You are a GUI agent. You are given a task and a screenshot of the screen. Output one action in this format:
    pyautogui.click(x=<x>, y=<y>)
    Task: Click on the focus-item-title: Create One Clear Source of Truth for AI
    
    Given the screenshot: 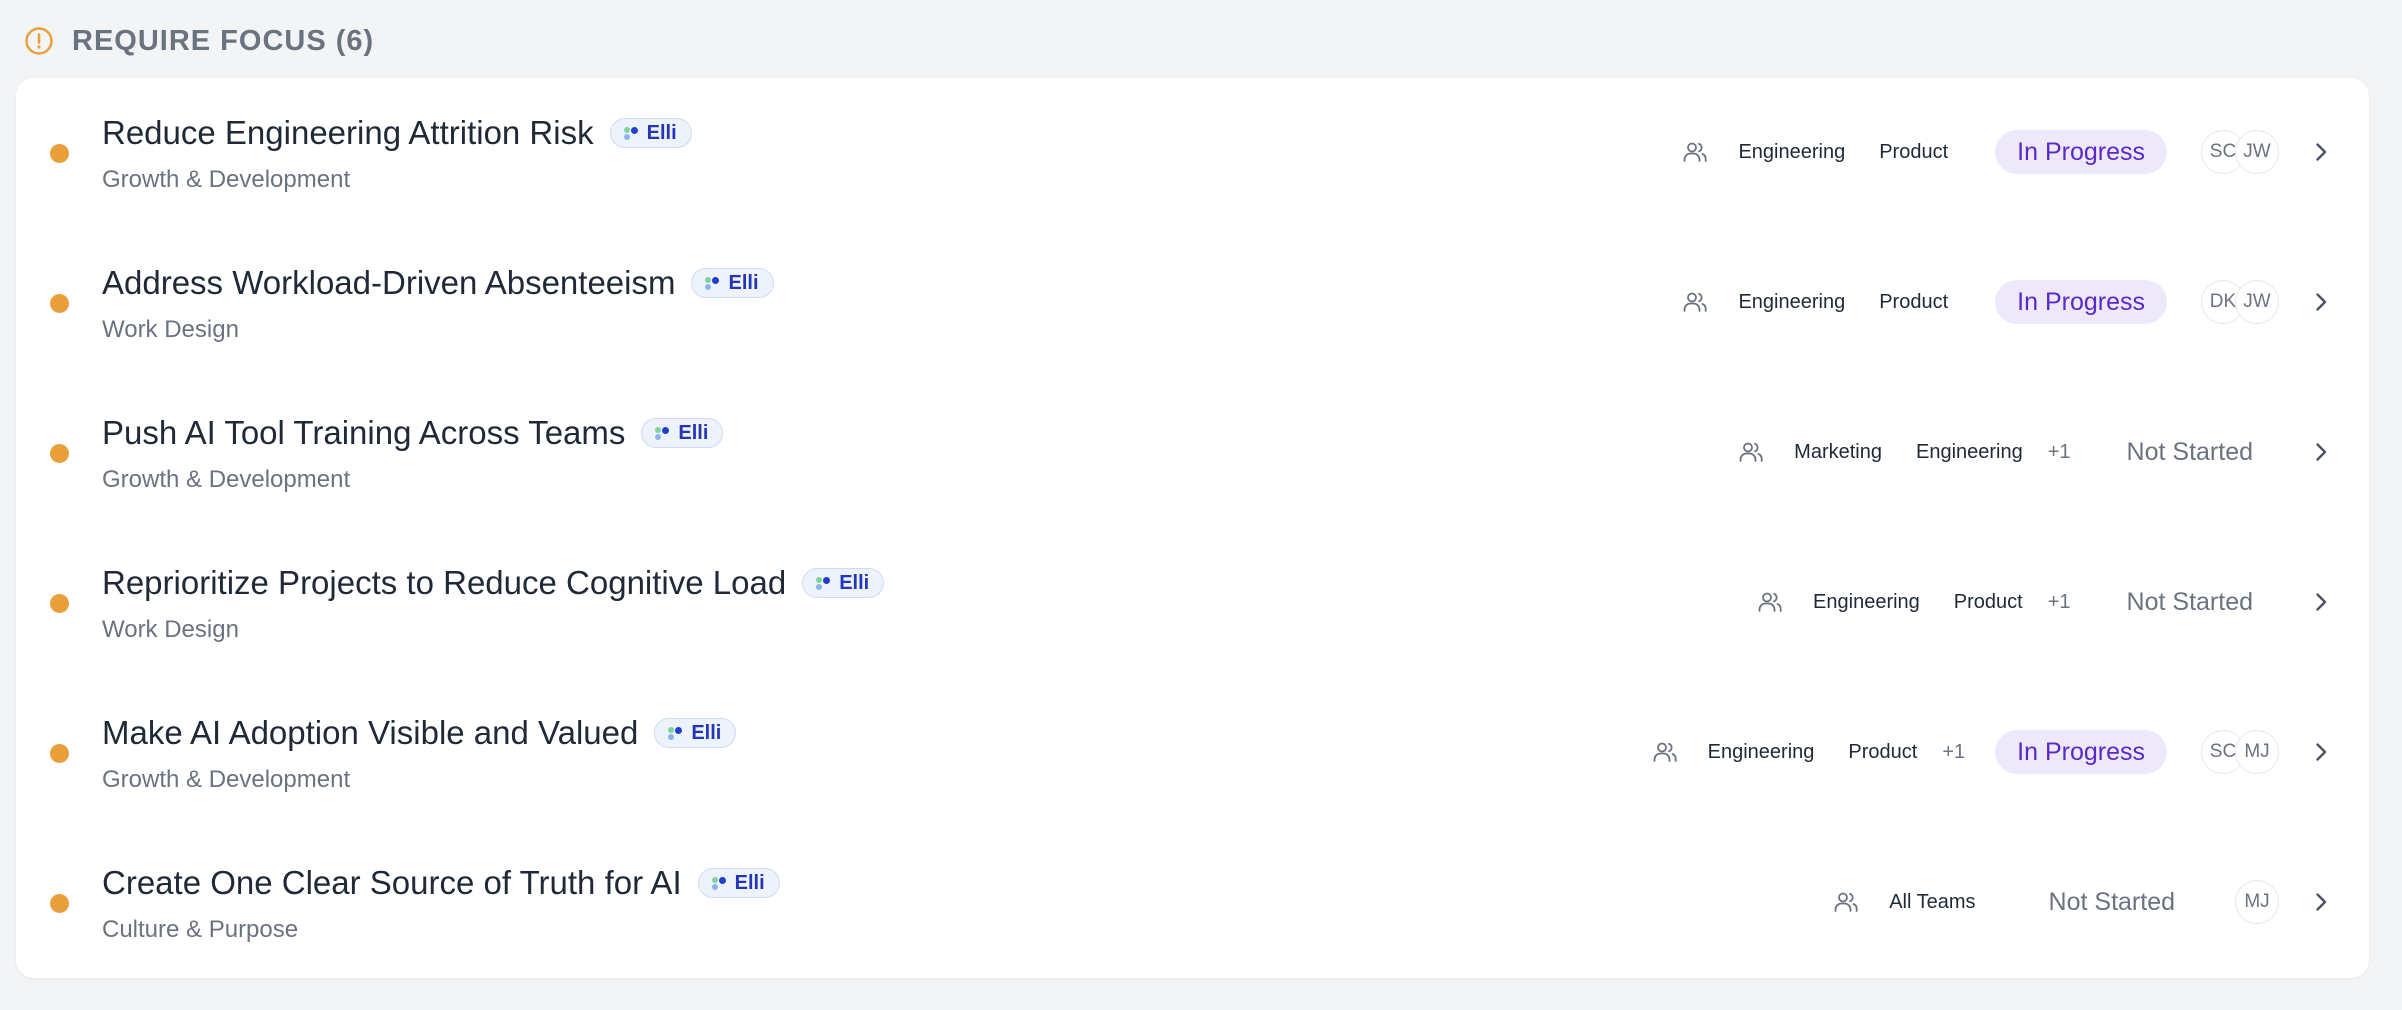 What is the action you would take?
    pyautogui.click(x=392, y=883)
    